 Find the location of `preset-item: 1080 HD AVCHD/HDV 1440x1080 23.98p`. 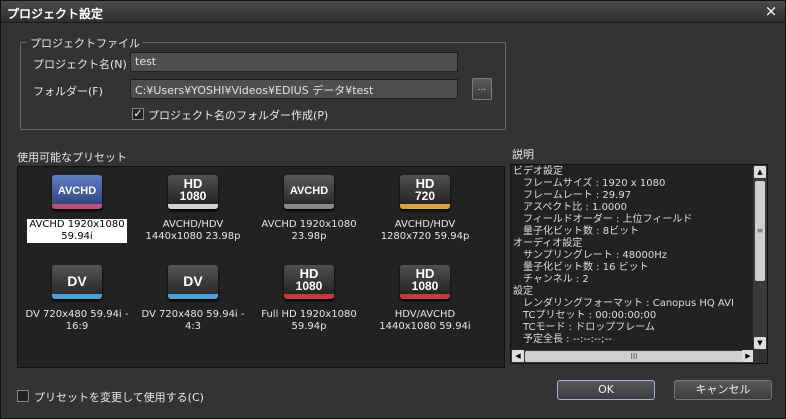

preset-item: 1080 HD AVCHD/HDV 1440x1080 23.98p is located at coordinates (193, 209).